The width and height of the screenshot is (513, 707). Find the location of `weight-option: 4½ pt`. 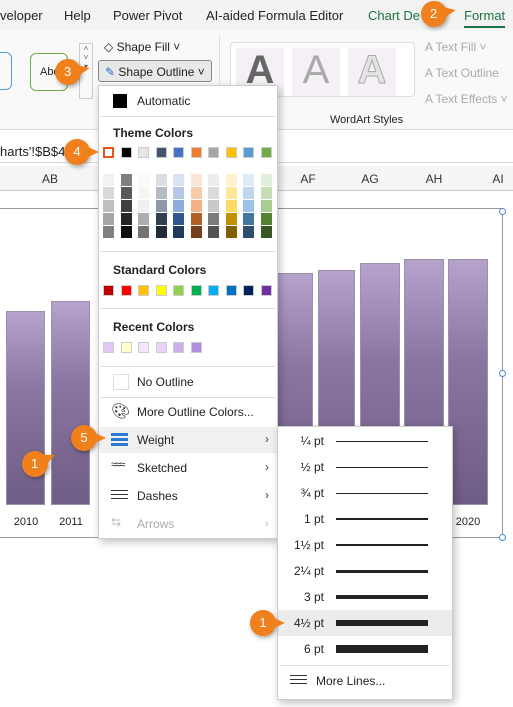

weight-option: 4½ pt is located at coordinates (365, 623).